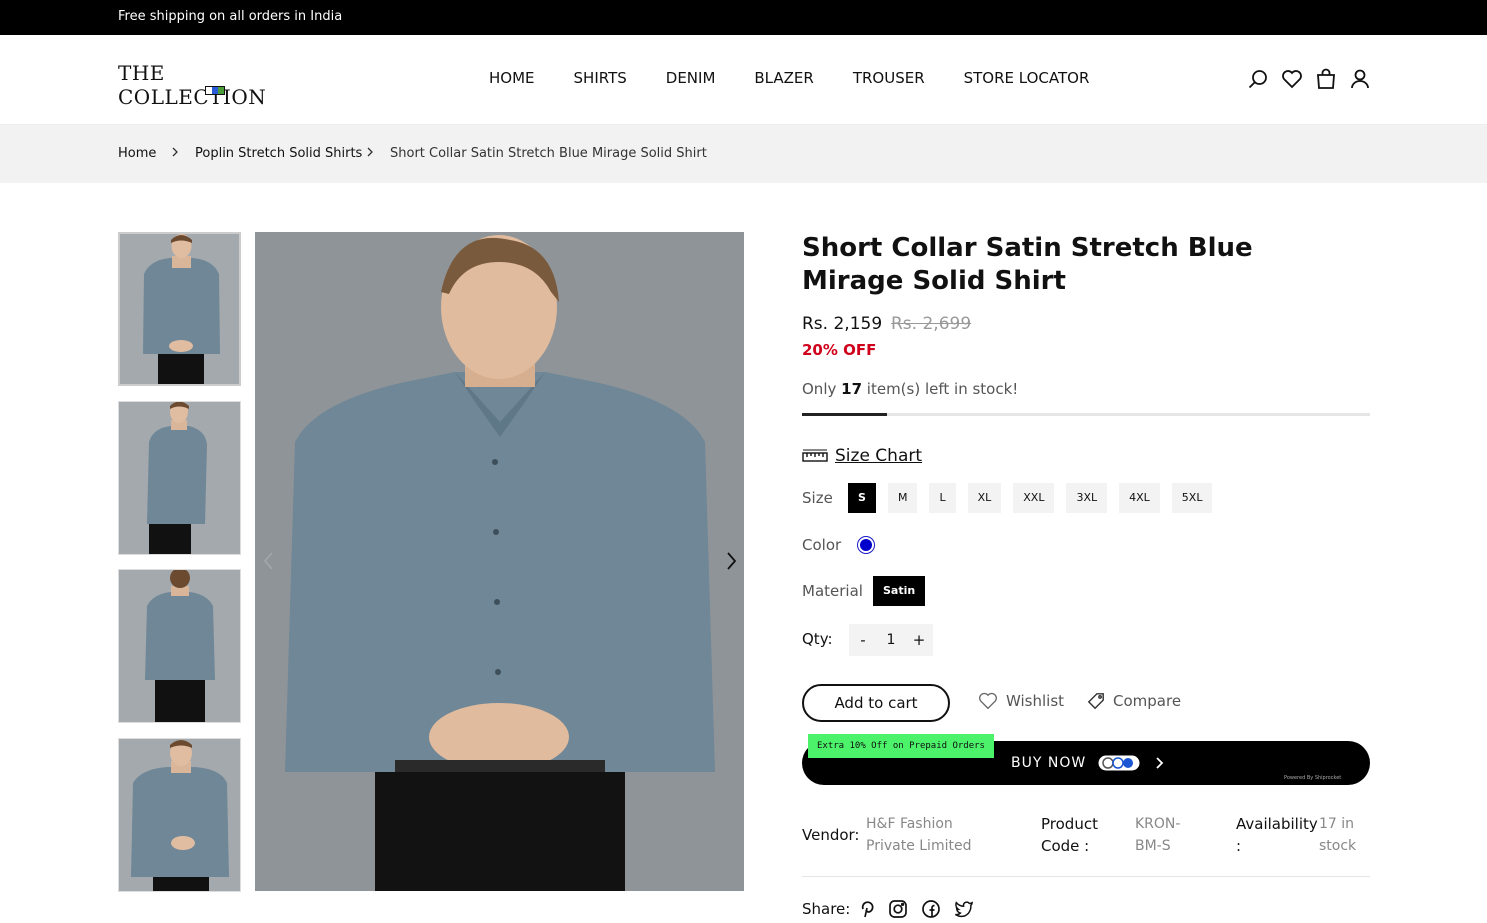 This screenshot has height=923, width=1487. Describe the element at coordinates (215, 90) in the screenshot. I see `logo-mark-icon` at that location.